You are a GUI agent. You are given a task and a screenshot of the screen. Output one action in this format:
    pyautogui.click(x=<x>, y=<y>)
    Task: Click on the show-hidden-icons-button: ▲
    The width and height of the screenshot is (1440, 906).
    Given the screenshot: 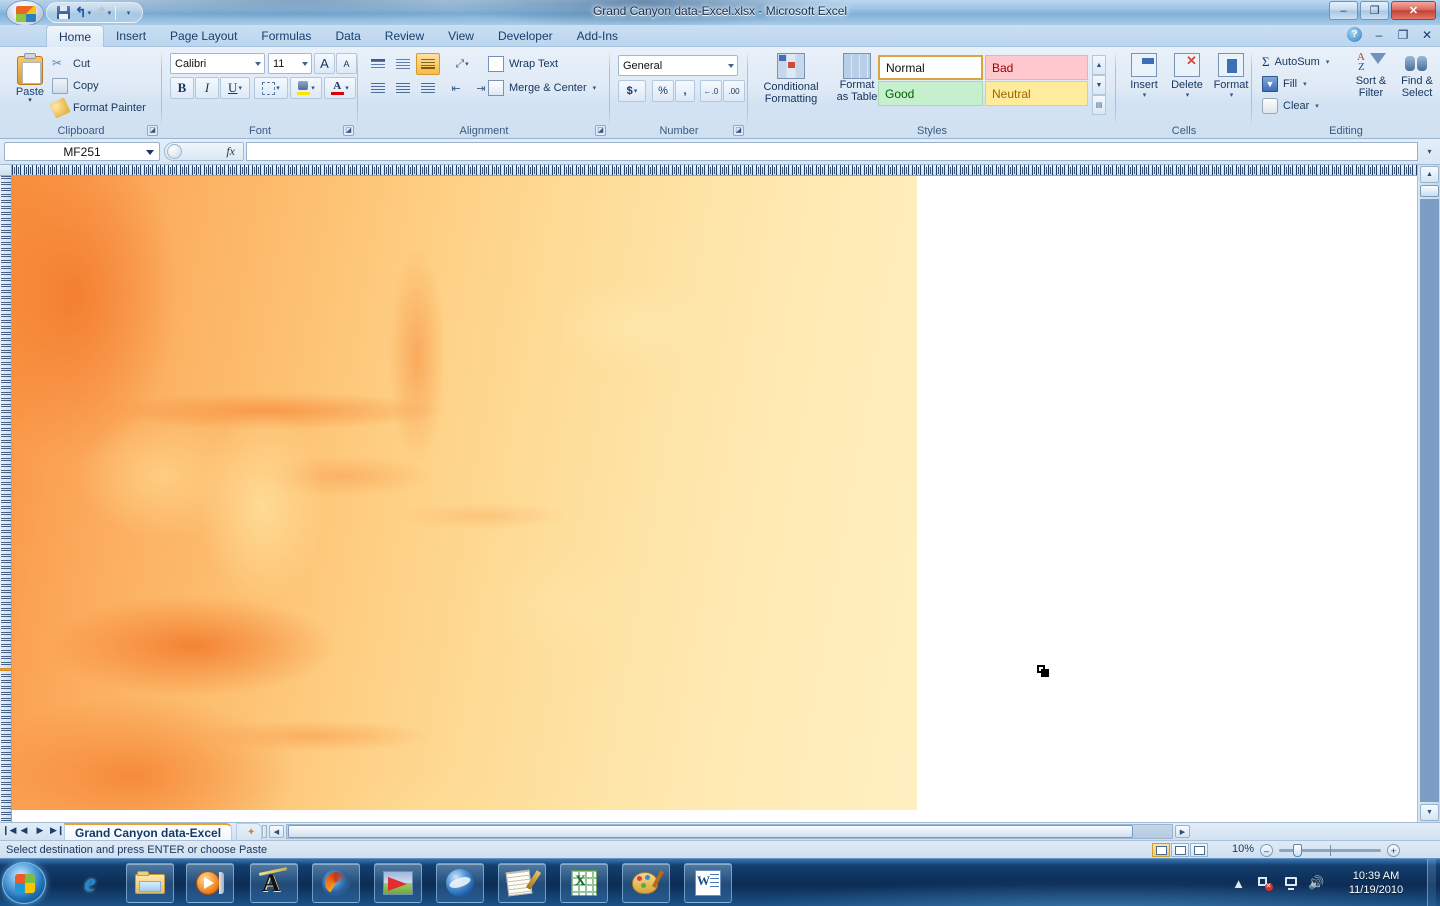 What is the action you would take?
    pyautogui.click(x=1238, y=883)
    